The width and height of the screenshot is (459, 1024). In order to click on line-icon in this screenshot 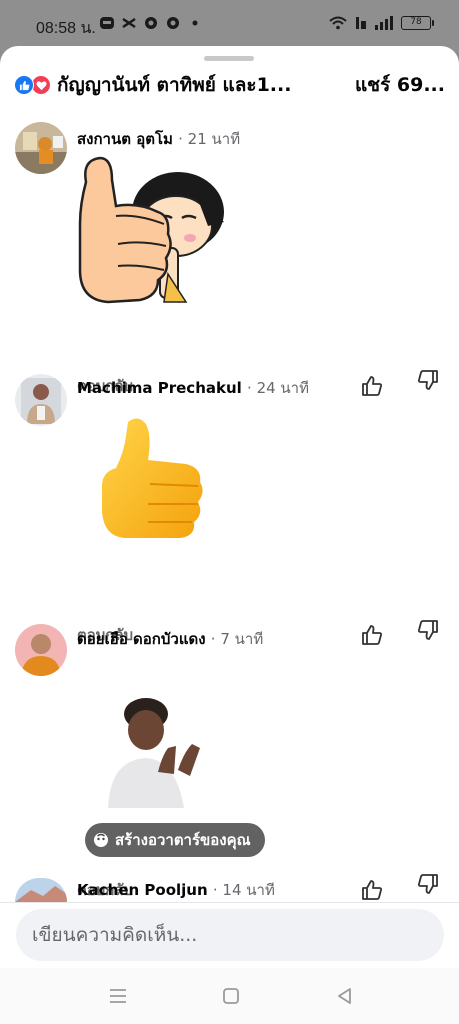, I will do `click(107, 23)`.